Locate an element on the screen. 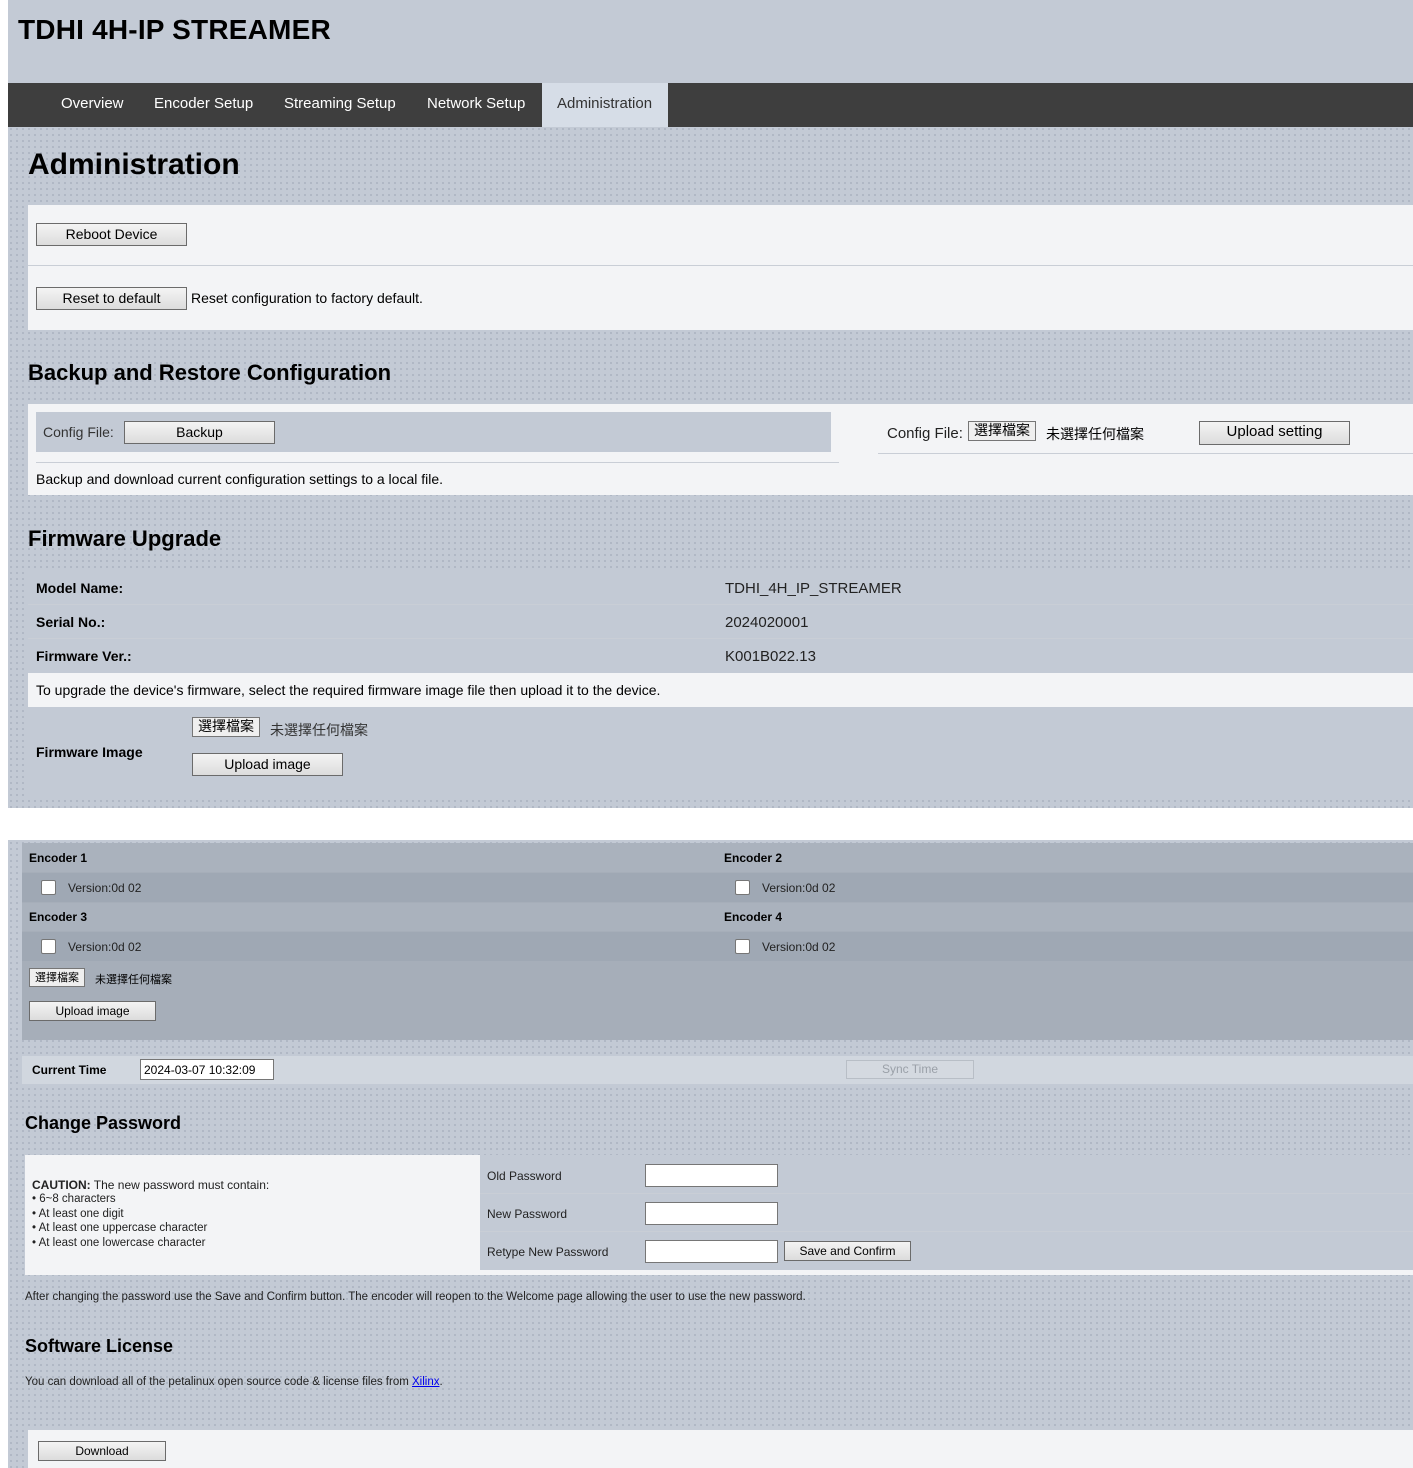  serial-no-value: 2024020001 is located at coordinates (767, 622).